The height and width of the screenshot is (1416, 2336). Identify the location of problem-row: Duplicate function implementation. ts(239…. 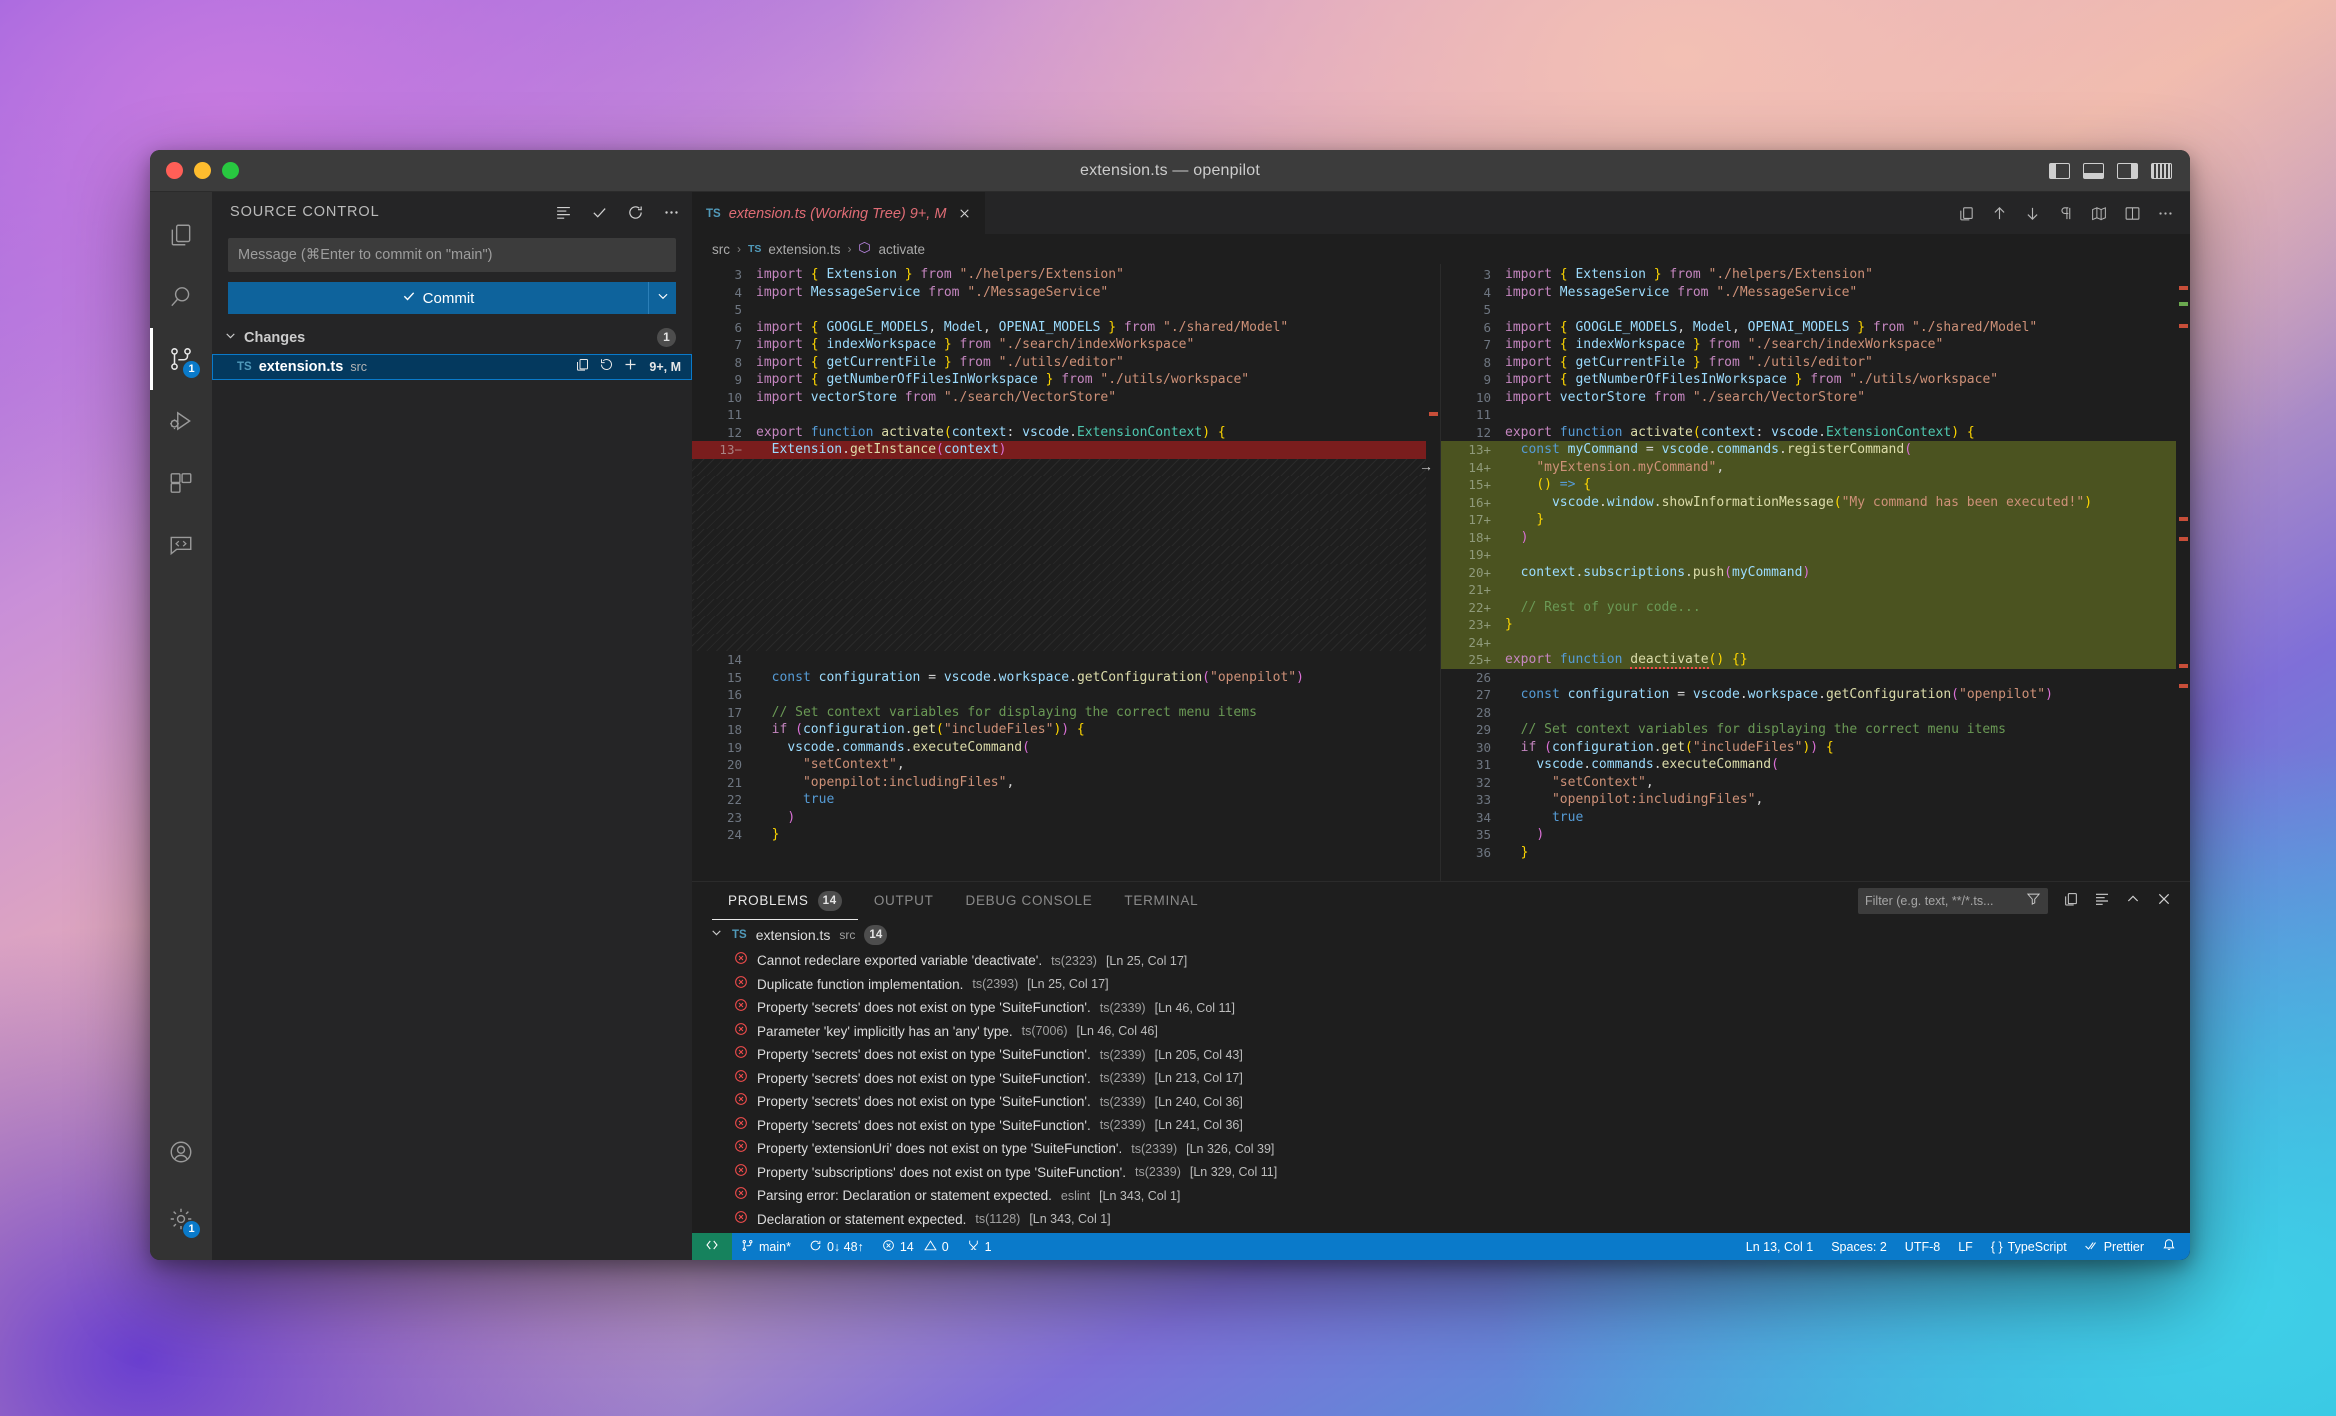
(1444, 985).